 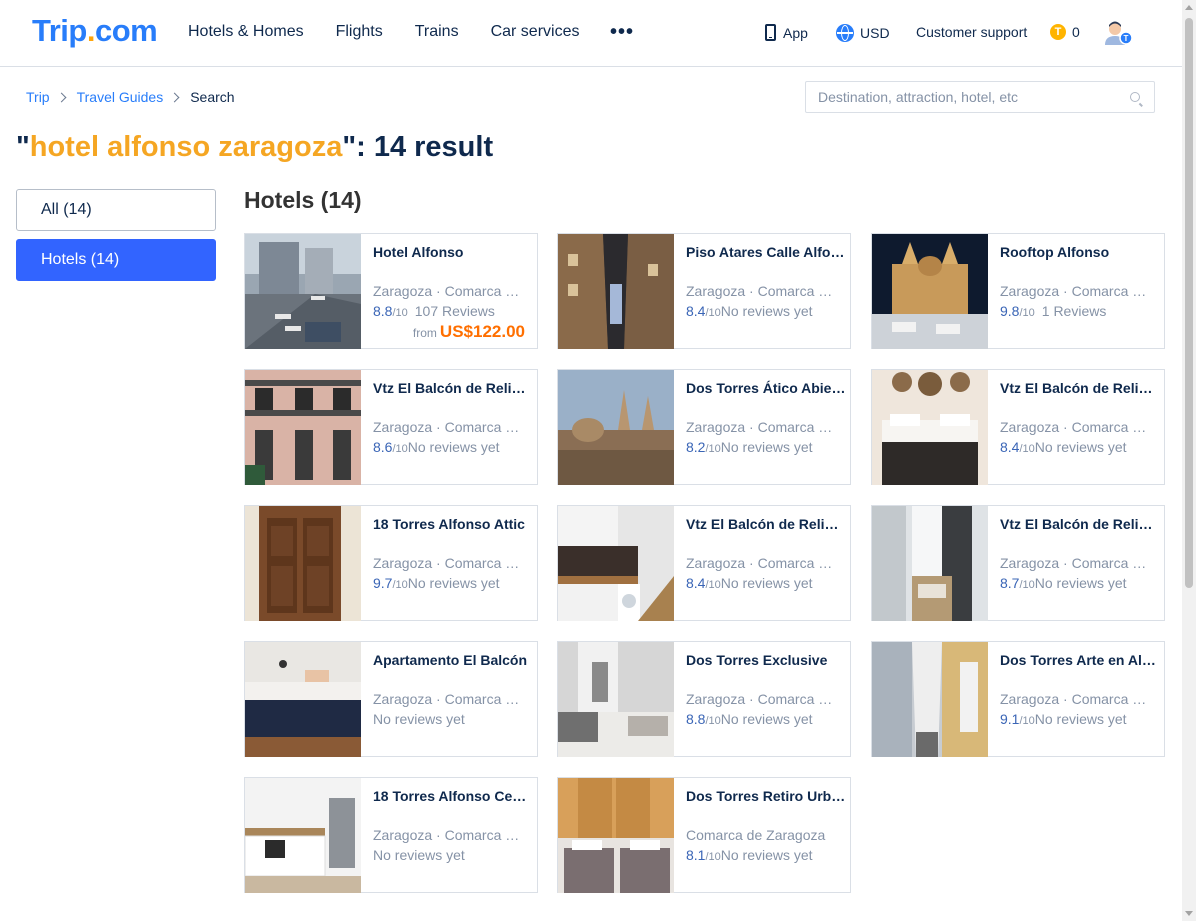 I want to click on currency-selector: USD, so click(x=863, y=33).